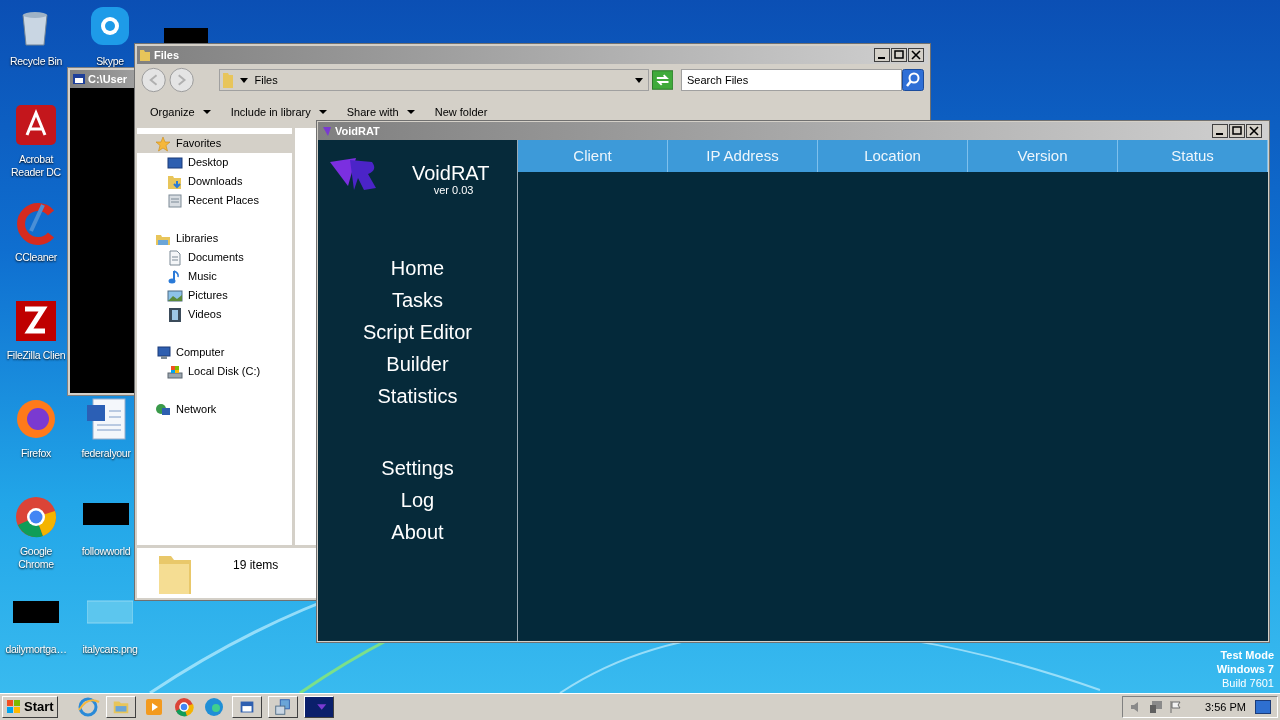  Describe the element at coordinates (417, 268) in the screenshot. I see `sidebar-menu-item: Home` at that location.